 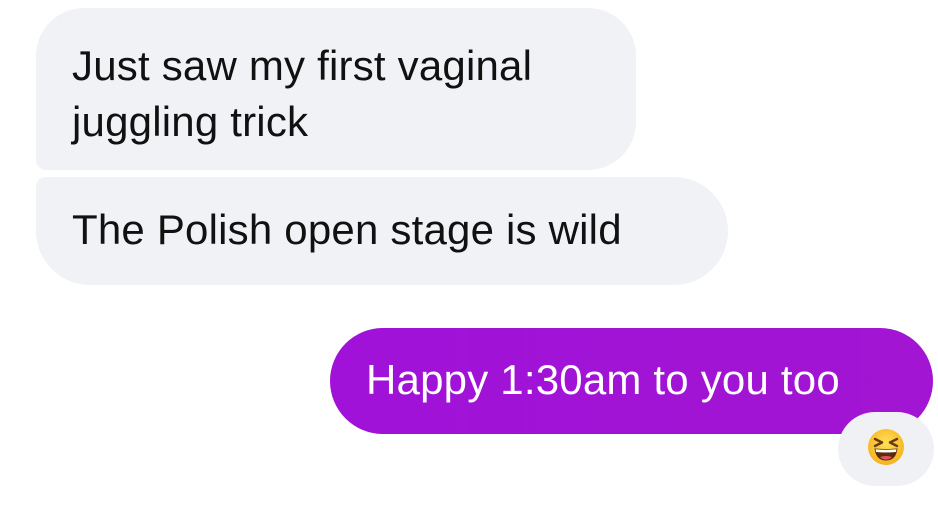 I want to click on laughing-emoji-icon, so click(x=886, y=449).